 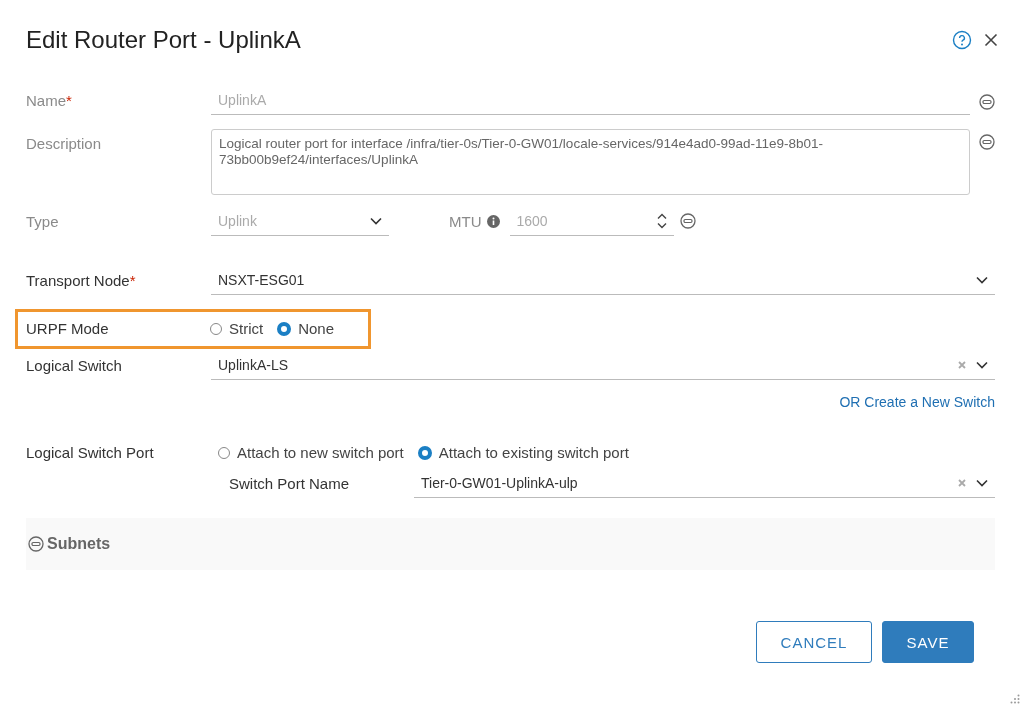 I want to click on radio-label: Attach to new switch port, so click(x=320, y=452).